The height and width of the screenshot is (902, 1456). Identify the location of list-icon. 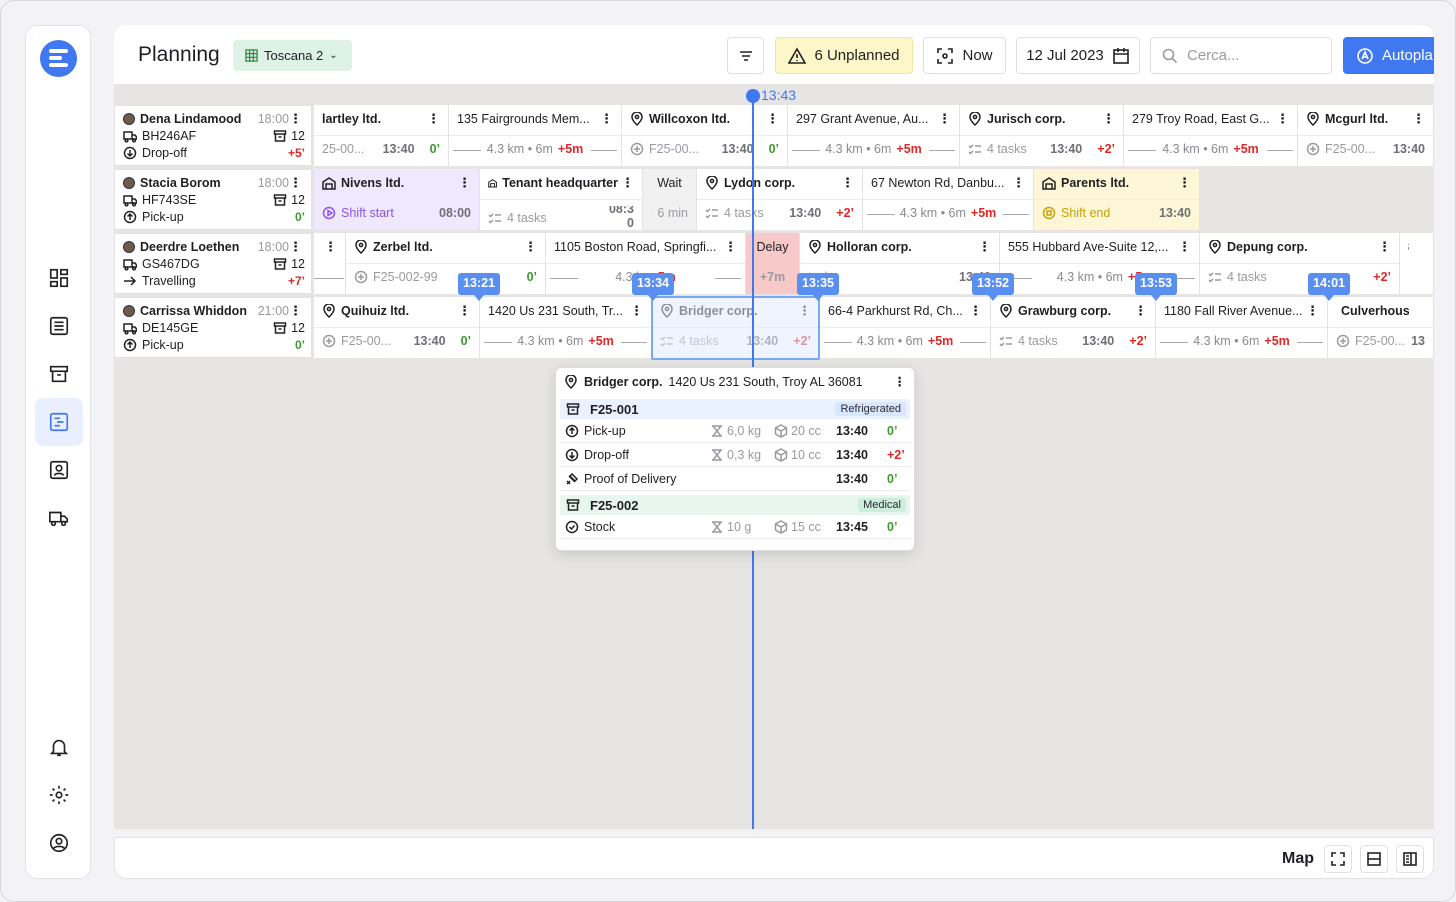
(59, 326).